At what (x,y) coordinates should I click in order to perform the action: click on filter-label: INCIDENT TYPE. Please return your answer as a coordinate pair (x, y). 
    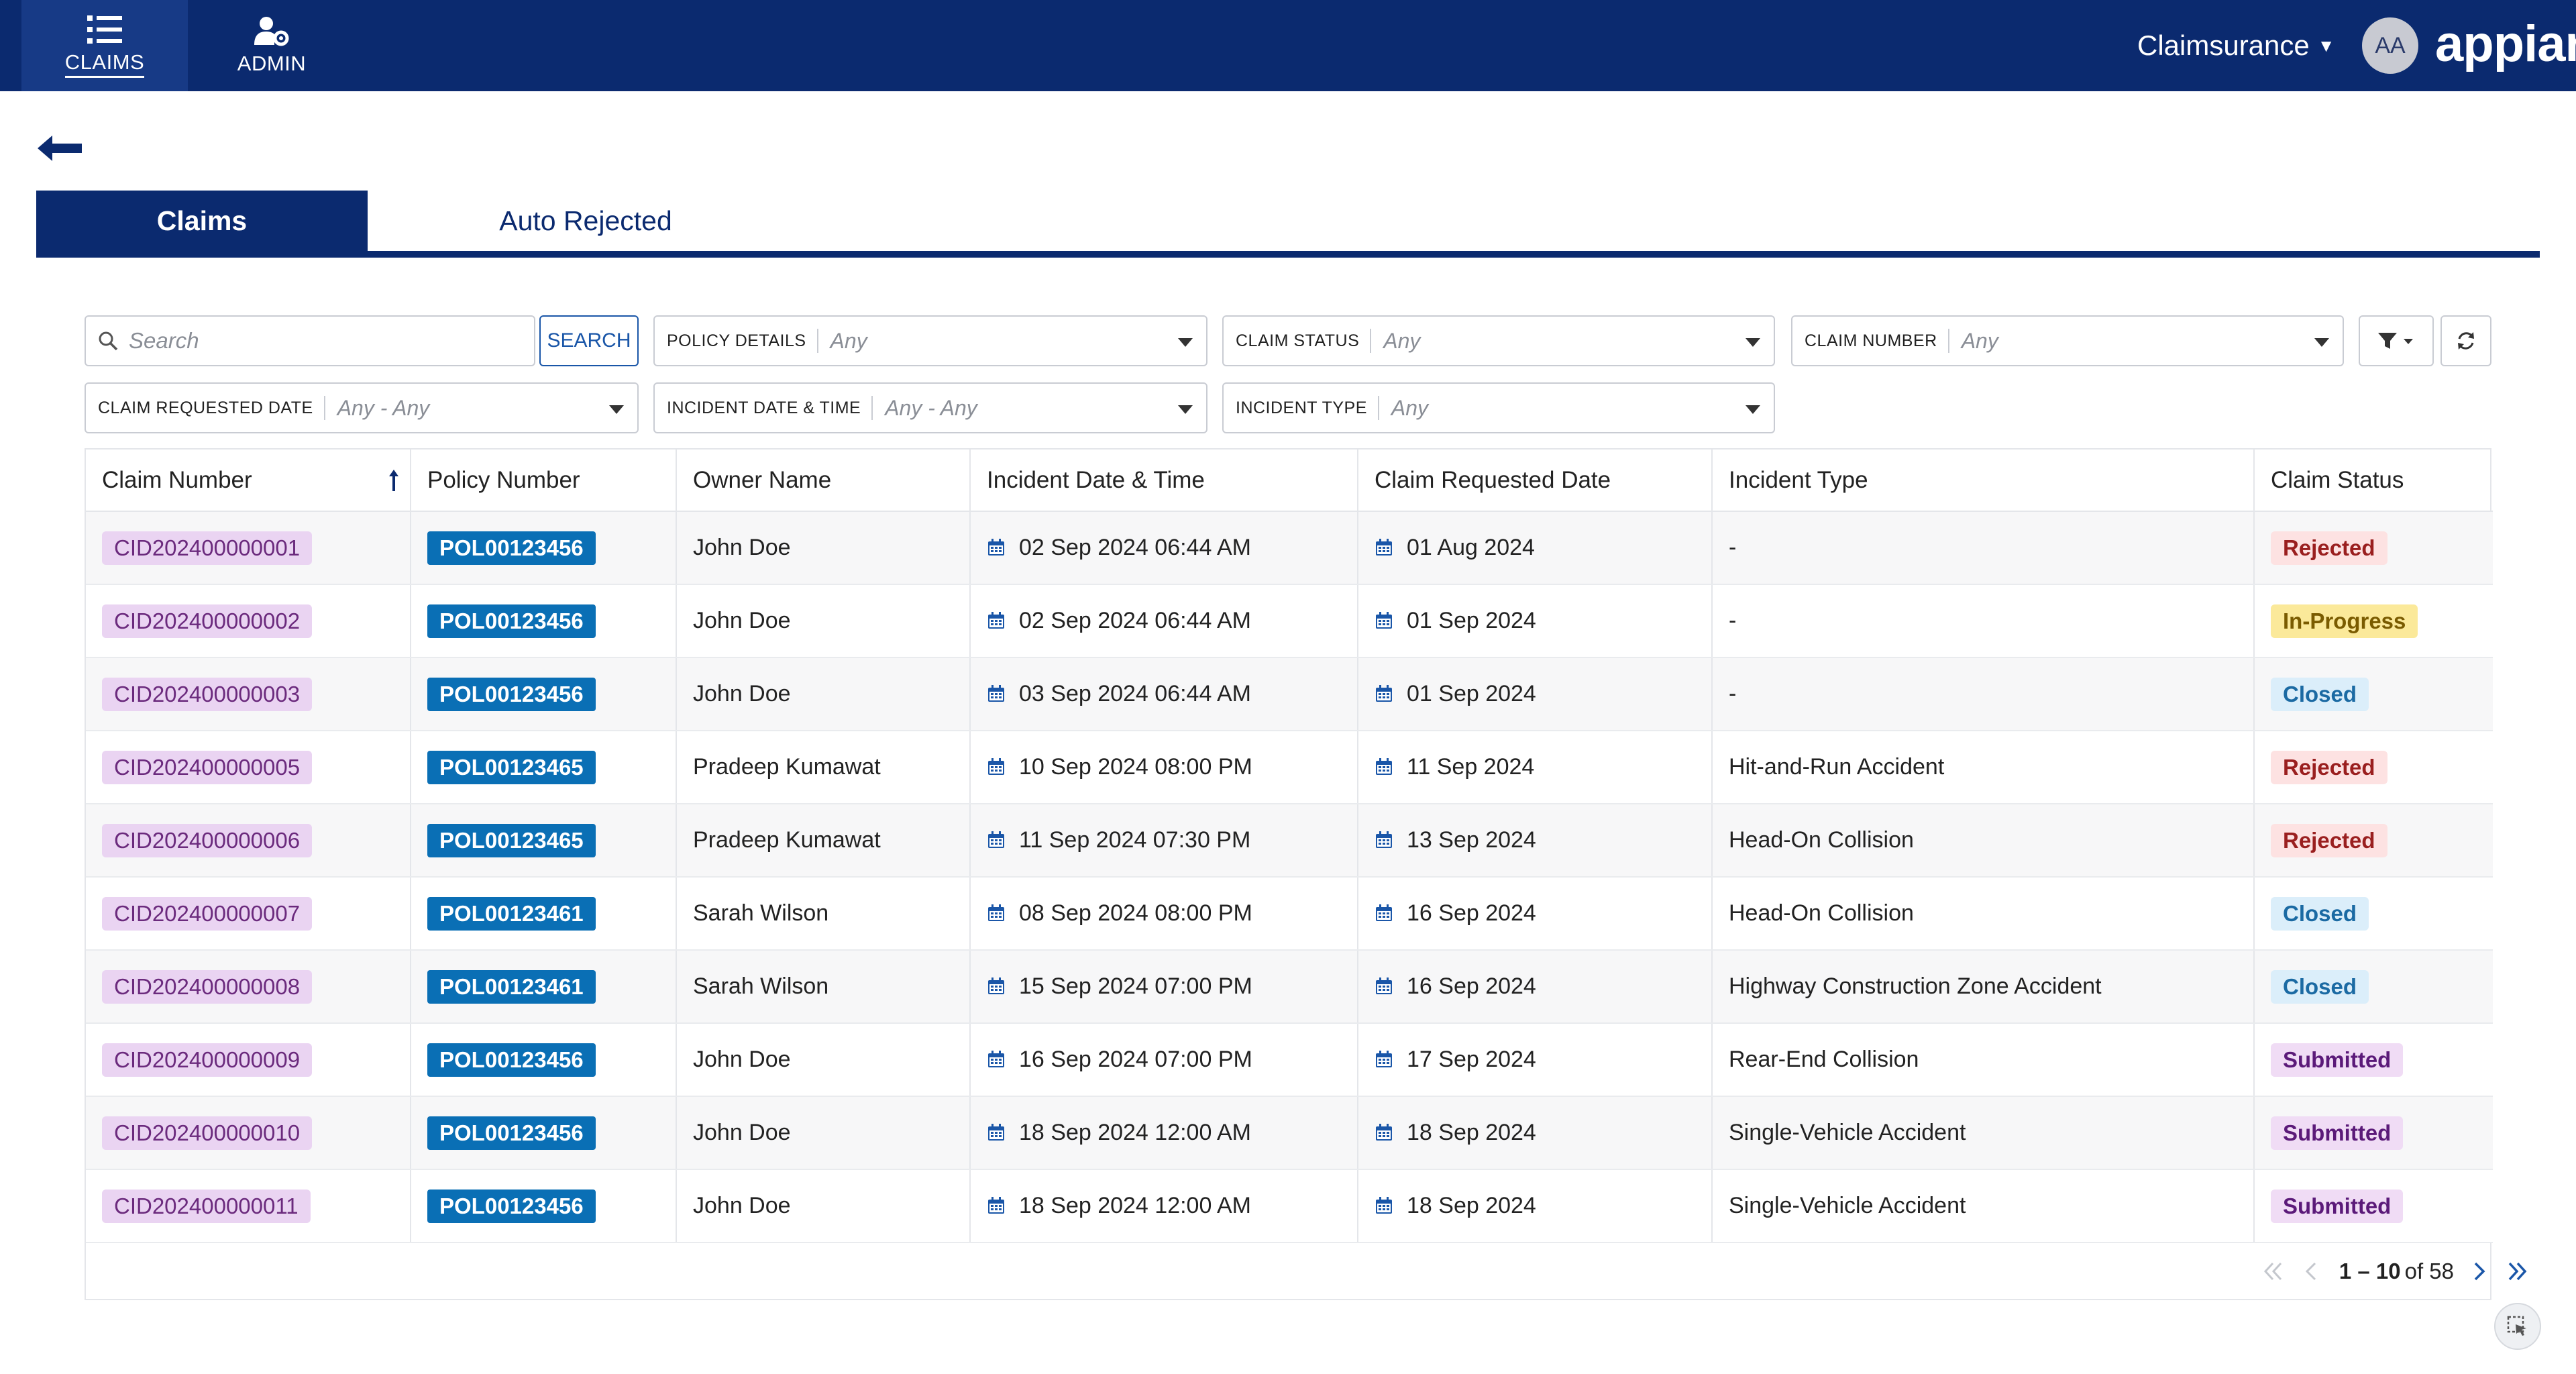
    Looking at the image, I should click on (1307, 408).